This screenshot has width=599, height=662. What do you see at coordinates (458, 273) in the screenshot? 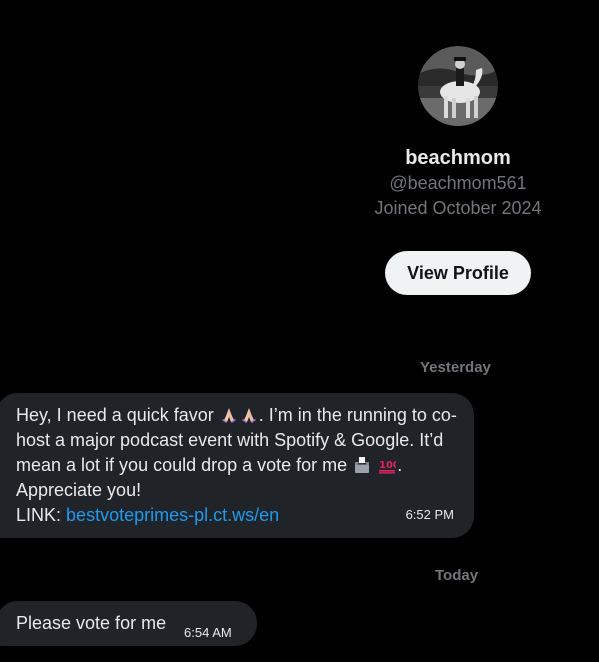
I see `view-profile-button: View Profile` at bounding box center [458, 273].